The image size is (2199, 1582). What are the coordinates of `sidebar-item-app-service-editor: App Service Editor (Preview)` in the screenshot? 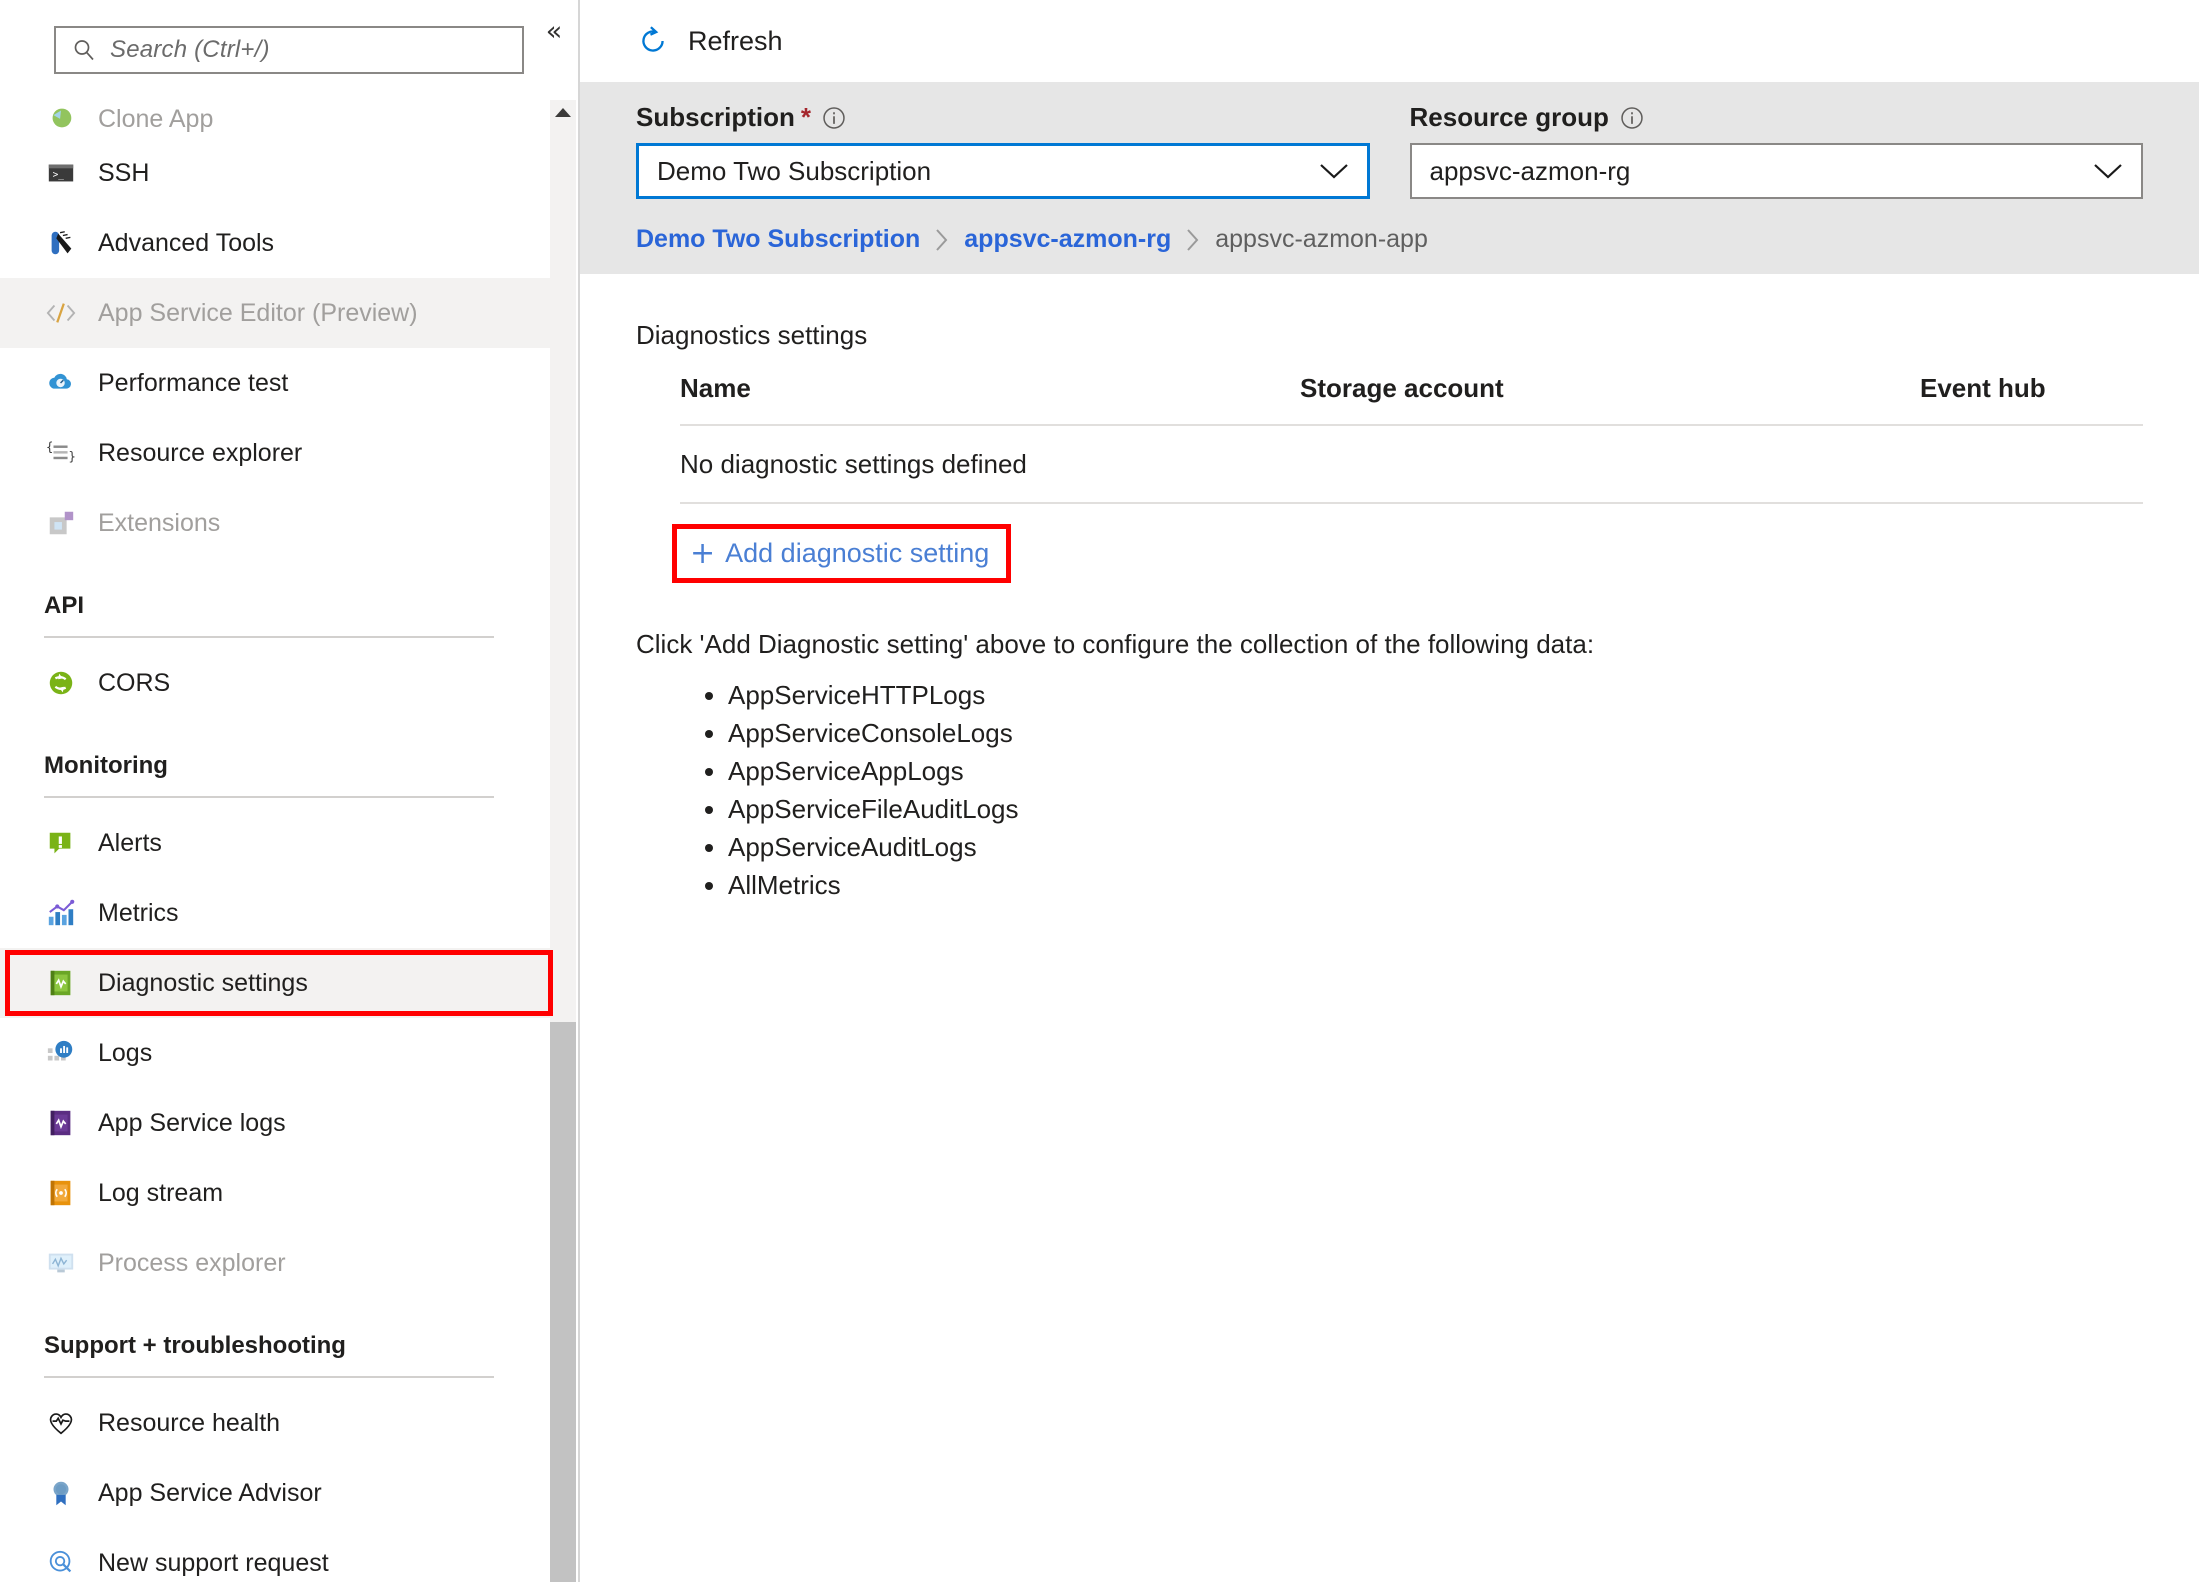 It's located at (276, 313).